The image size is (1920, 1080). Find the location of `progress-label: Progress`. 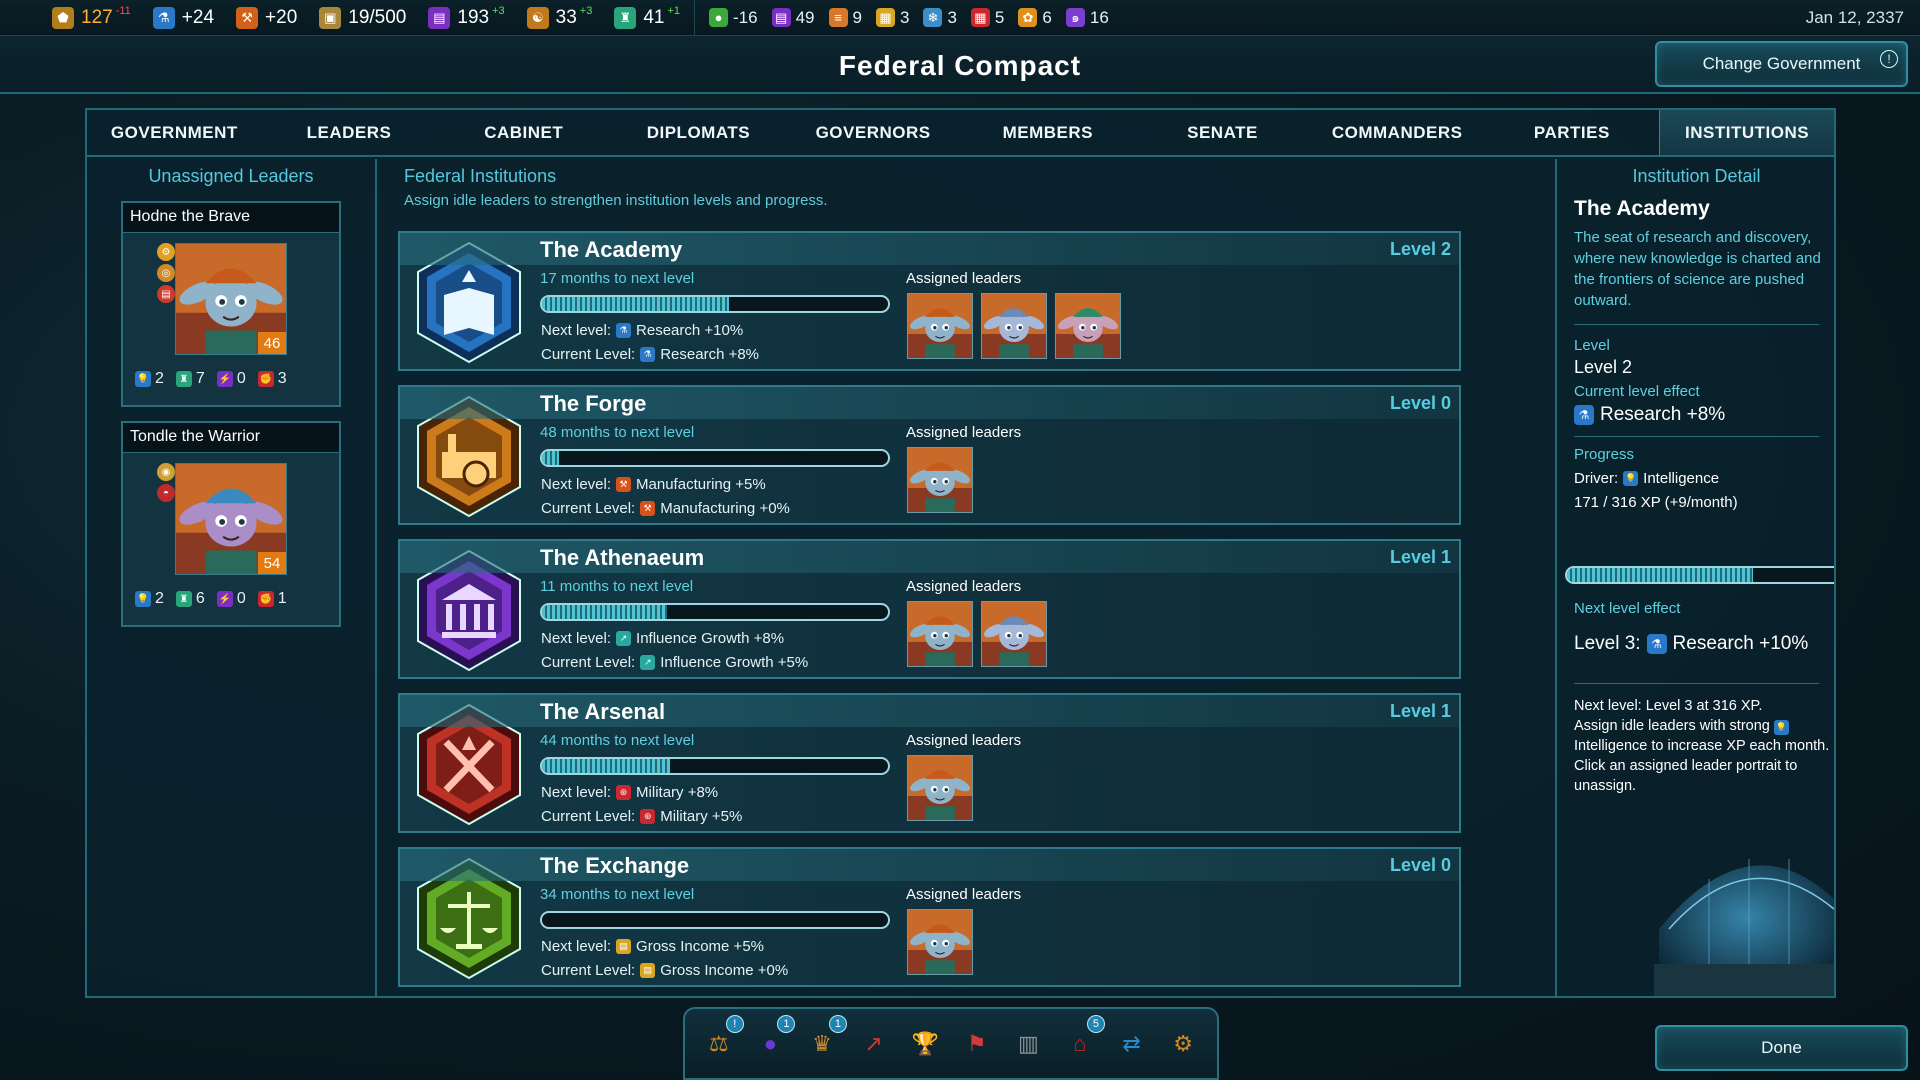

progress-label: Progress is located at coordinates (1604, 454).